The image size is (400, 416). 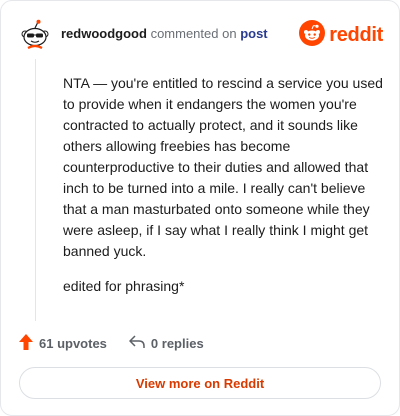 What do you see at coordinates (26, 343) in the screenshot?
I see `upvote-icon` at bounding box center [26, 343].